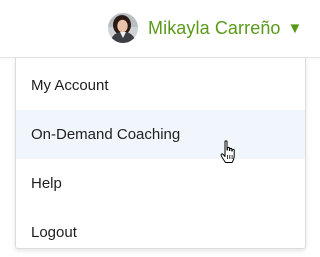 Image resolution: width=320 pixels, height=257 pixels. I want to click on menu-item-label: Help, so click(46, 183).